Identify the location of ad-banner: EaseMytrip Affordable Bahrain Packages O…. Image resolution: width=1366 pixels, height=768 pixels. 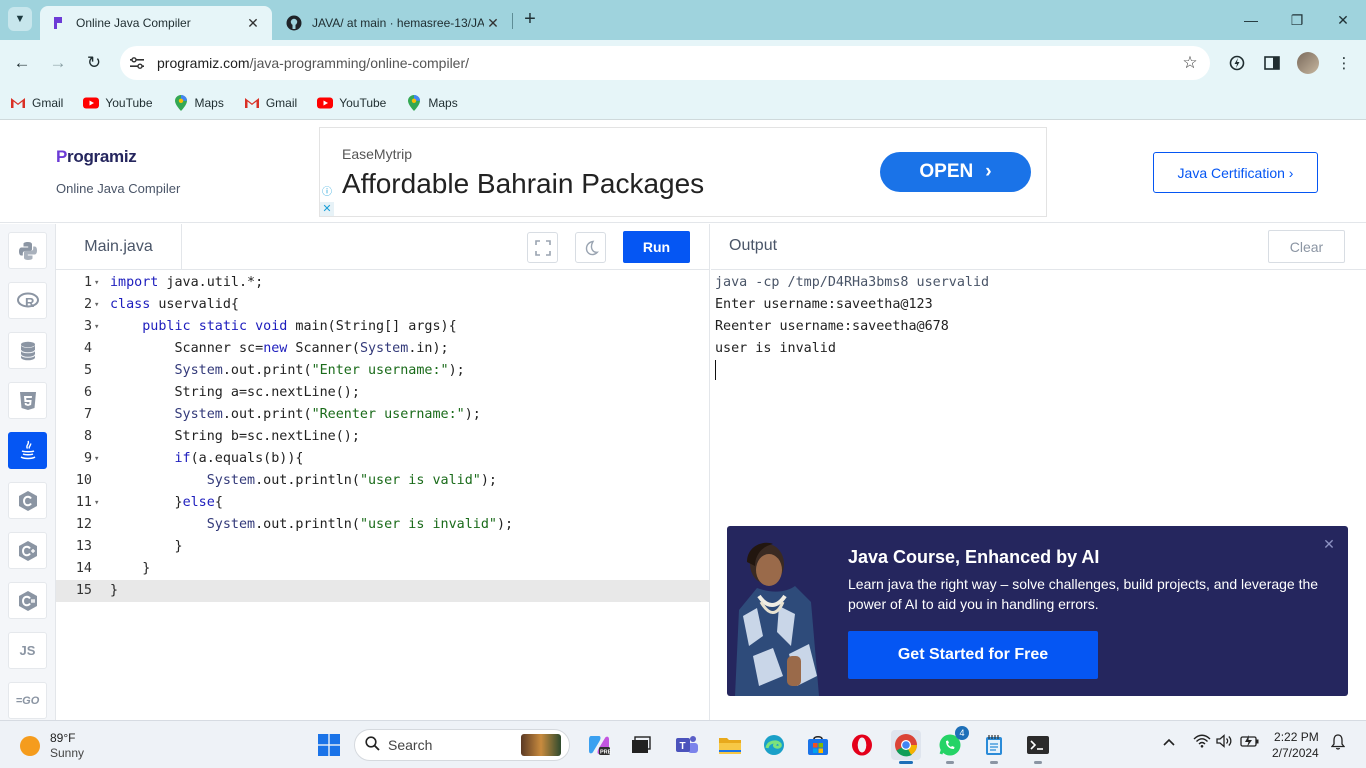
(683, 172).